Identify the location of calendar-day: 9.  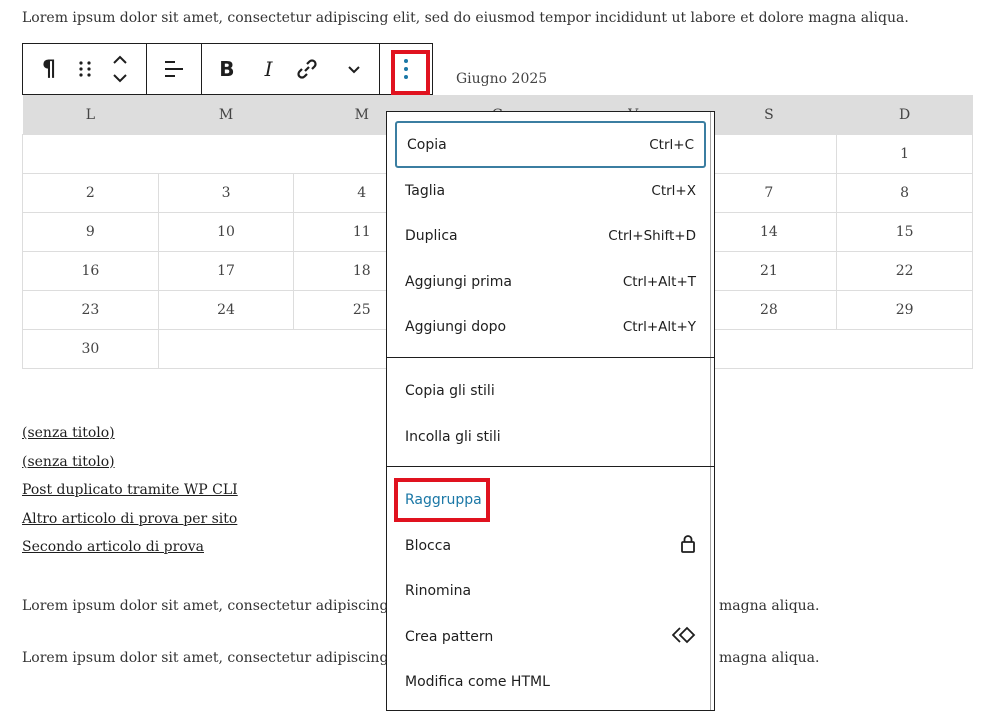
(90, 232).